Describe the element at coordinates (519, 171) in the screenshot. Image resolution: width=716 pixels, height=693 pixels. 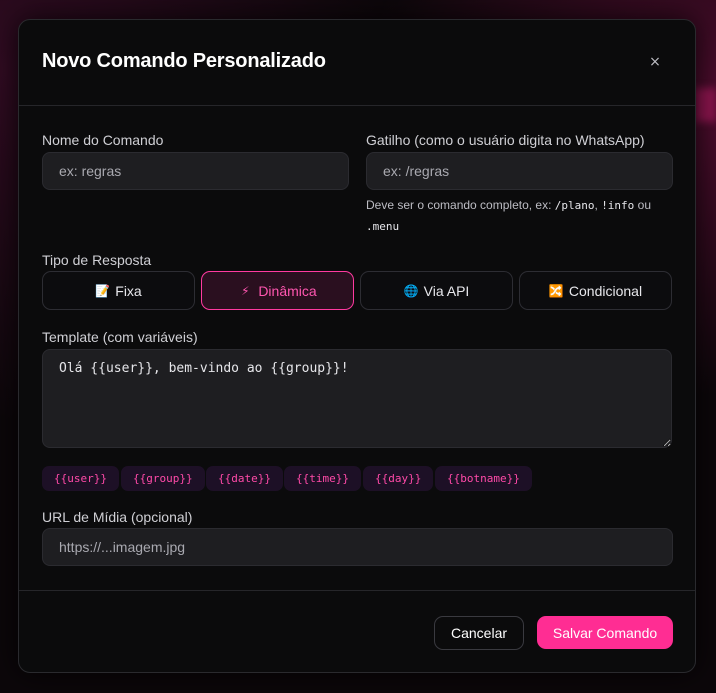
I see `trigger-input` at that location.